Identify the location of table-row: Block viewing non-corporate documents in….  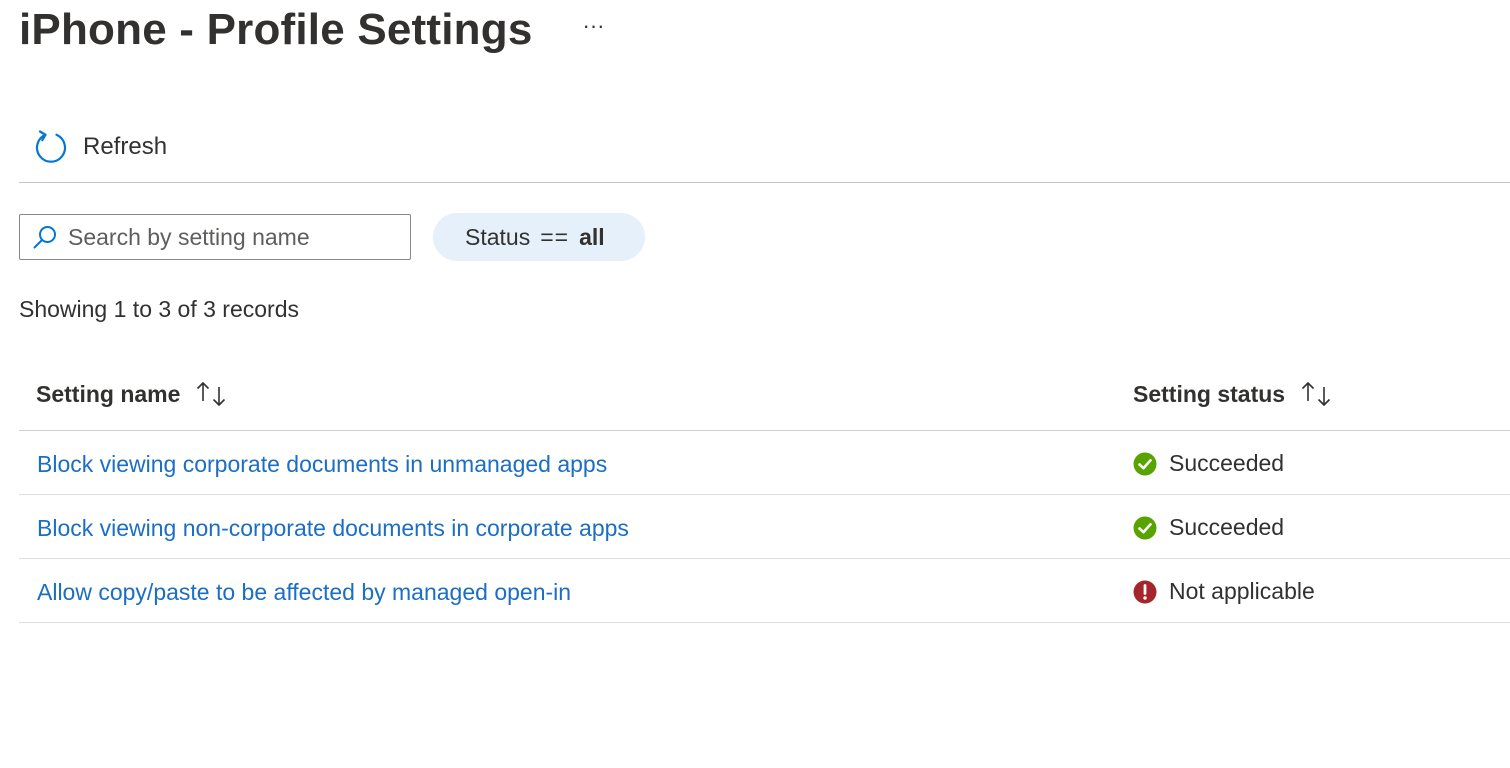
(764, 527).